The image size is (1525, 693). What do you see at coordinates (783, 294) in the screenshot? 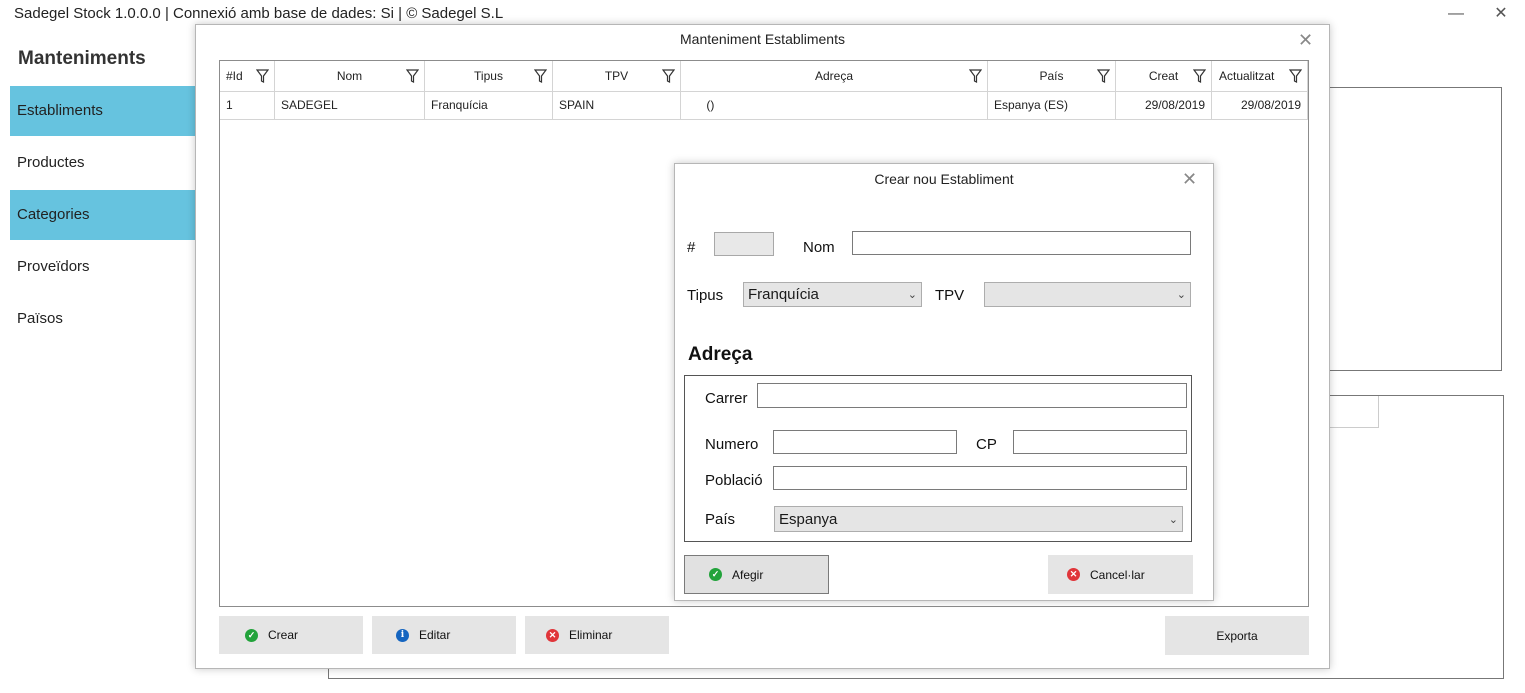
I see `type-select-value: Franquícia` at bounding box center [783, 294].